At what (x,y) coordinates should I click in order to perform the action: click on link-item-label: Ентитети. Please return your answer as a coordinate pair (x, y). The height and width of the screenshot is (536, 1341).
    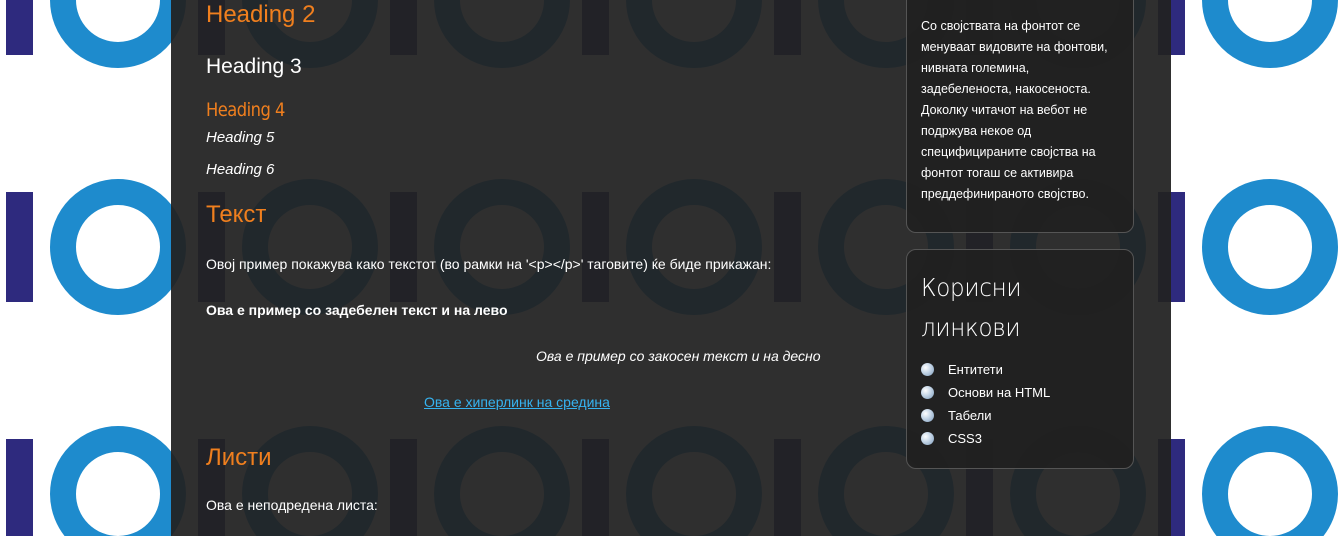
    Looking at the image, I should click on (975, 369).